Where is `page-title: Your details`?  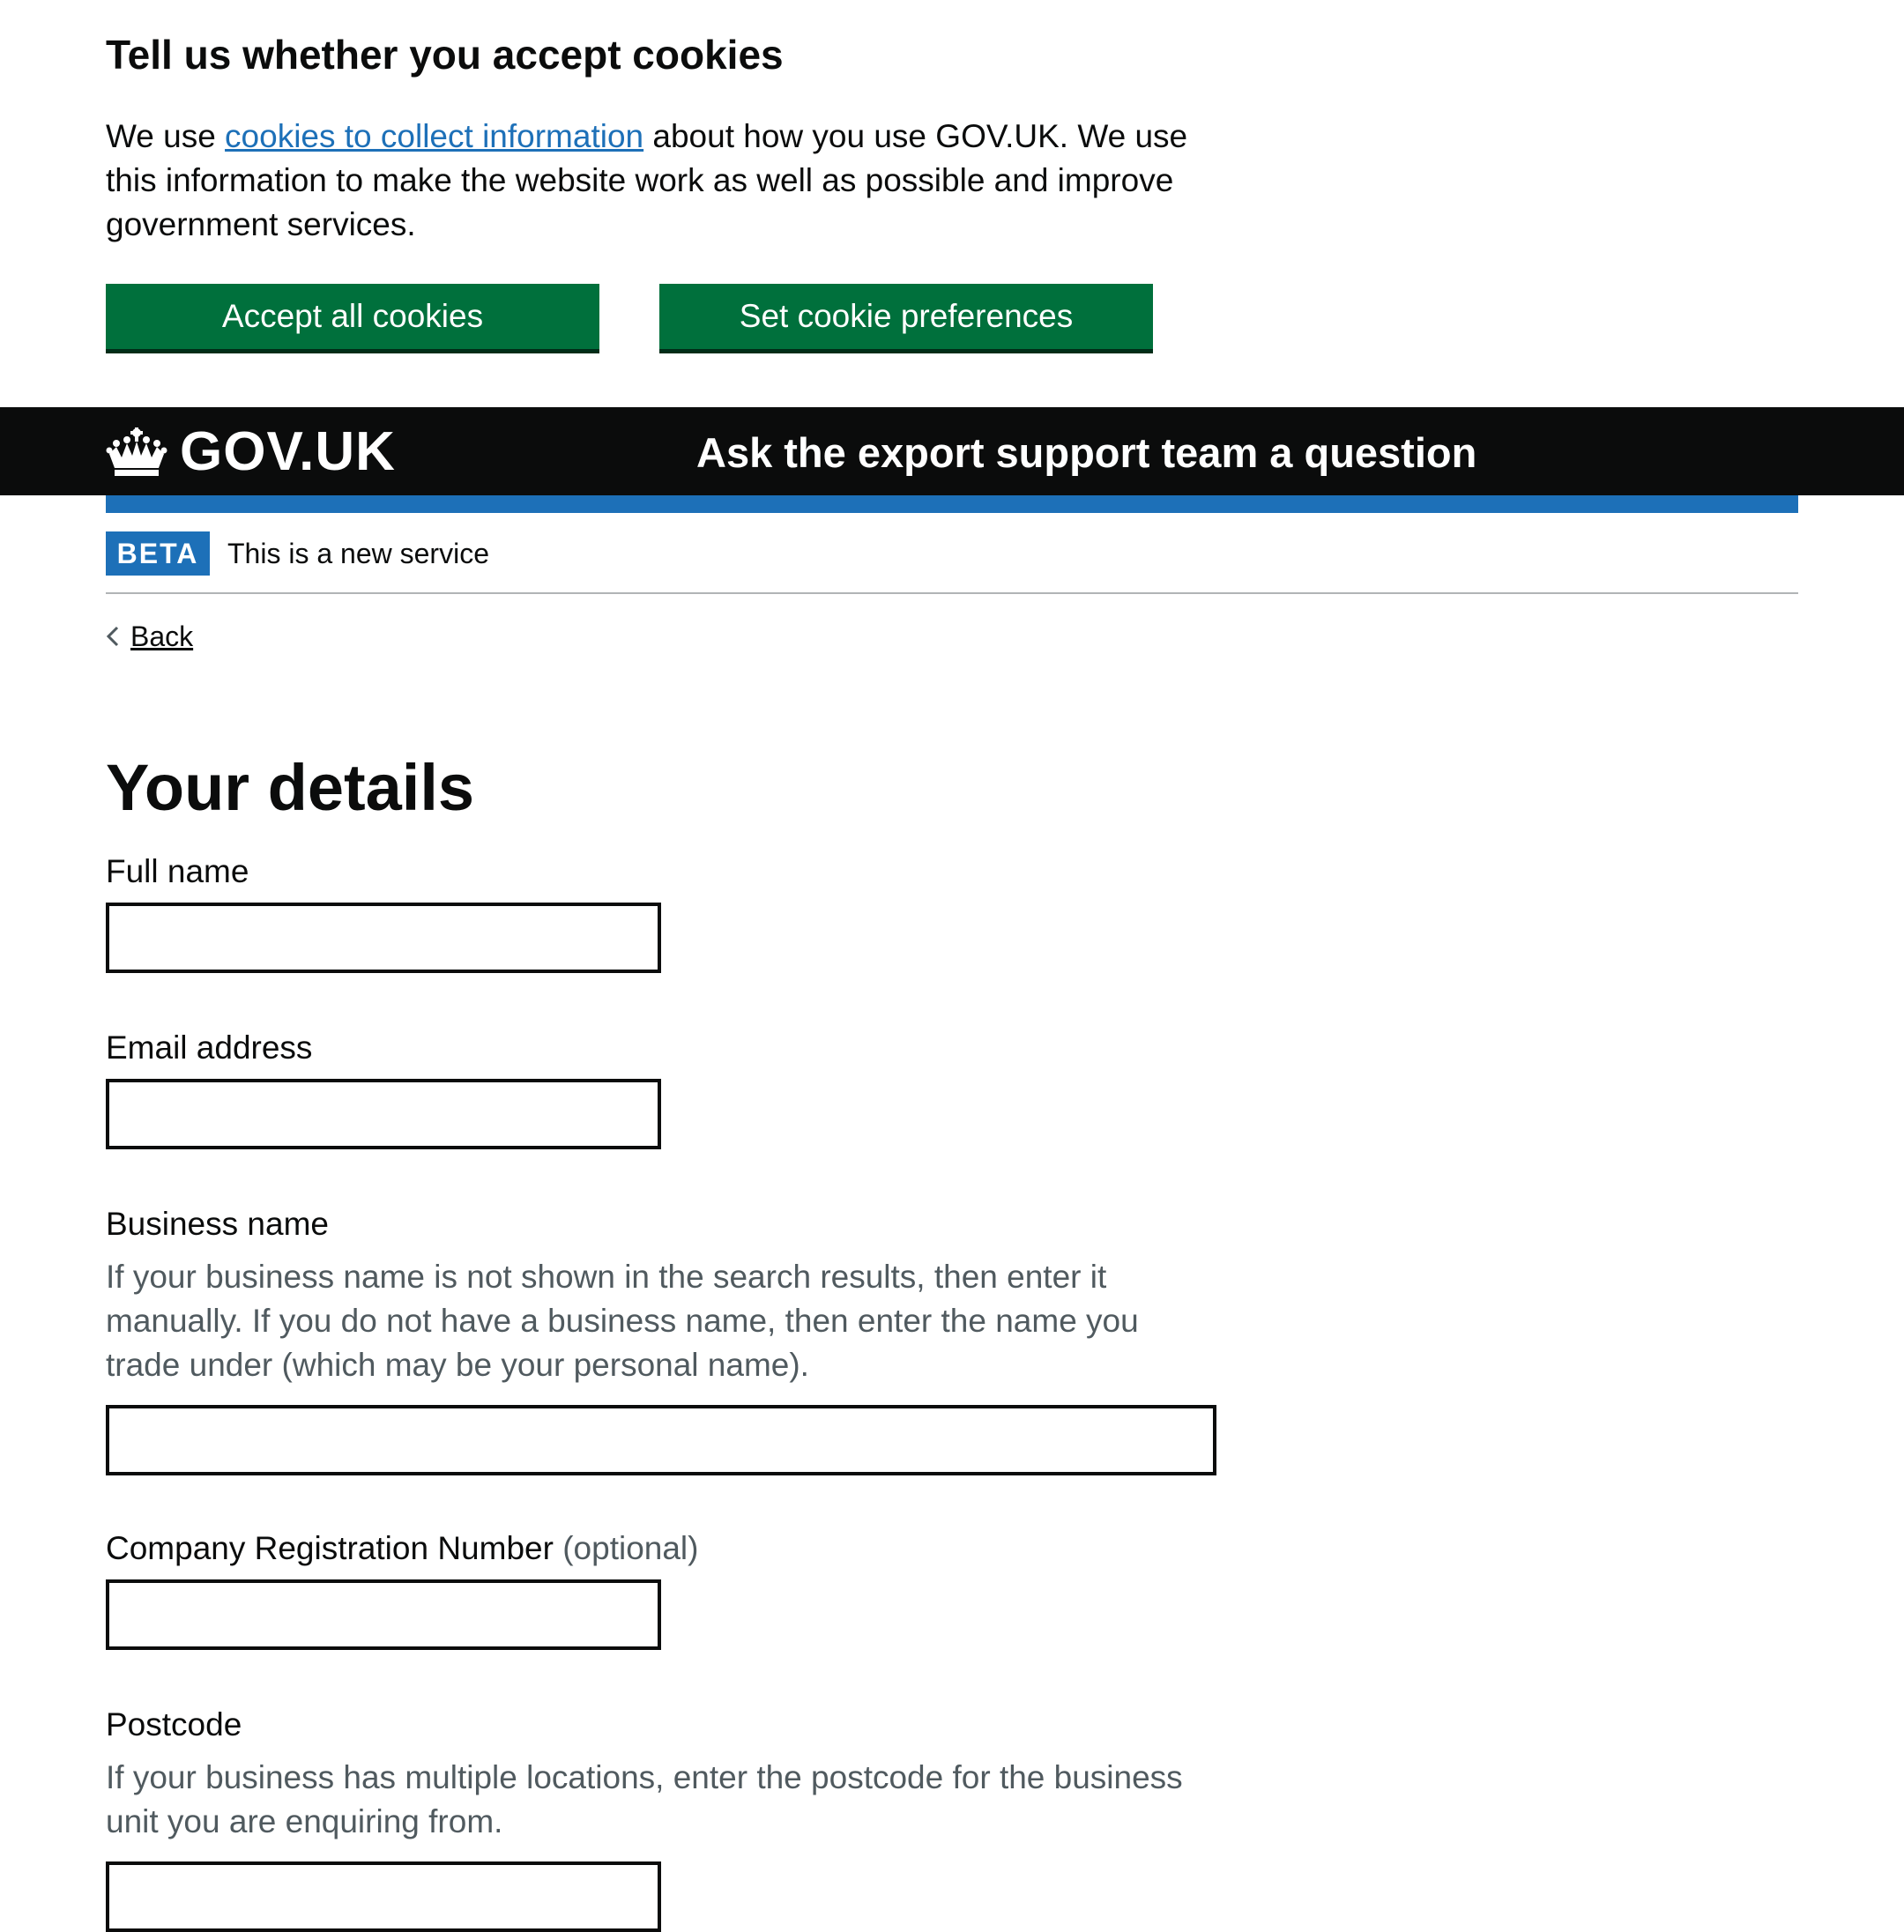 page-title: Your details is located at coordinates (290, 787).